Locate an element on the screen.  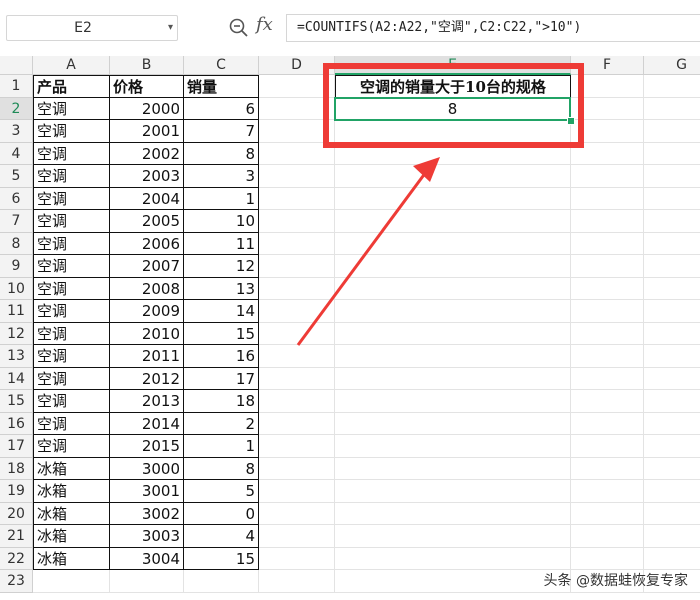
cell-e14 is located at coordinates (453, 378).